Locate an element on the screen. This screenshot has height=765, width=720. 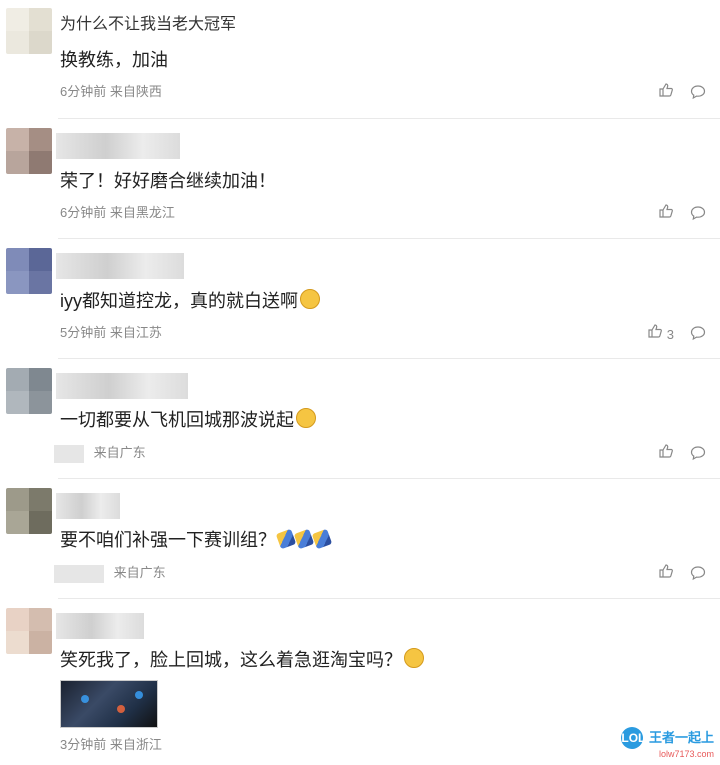
comment-text: 笑死我了，脸上回城，这么着急逛淘宝吗？ is located at coordinates (242, 660).